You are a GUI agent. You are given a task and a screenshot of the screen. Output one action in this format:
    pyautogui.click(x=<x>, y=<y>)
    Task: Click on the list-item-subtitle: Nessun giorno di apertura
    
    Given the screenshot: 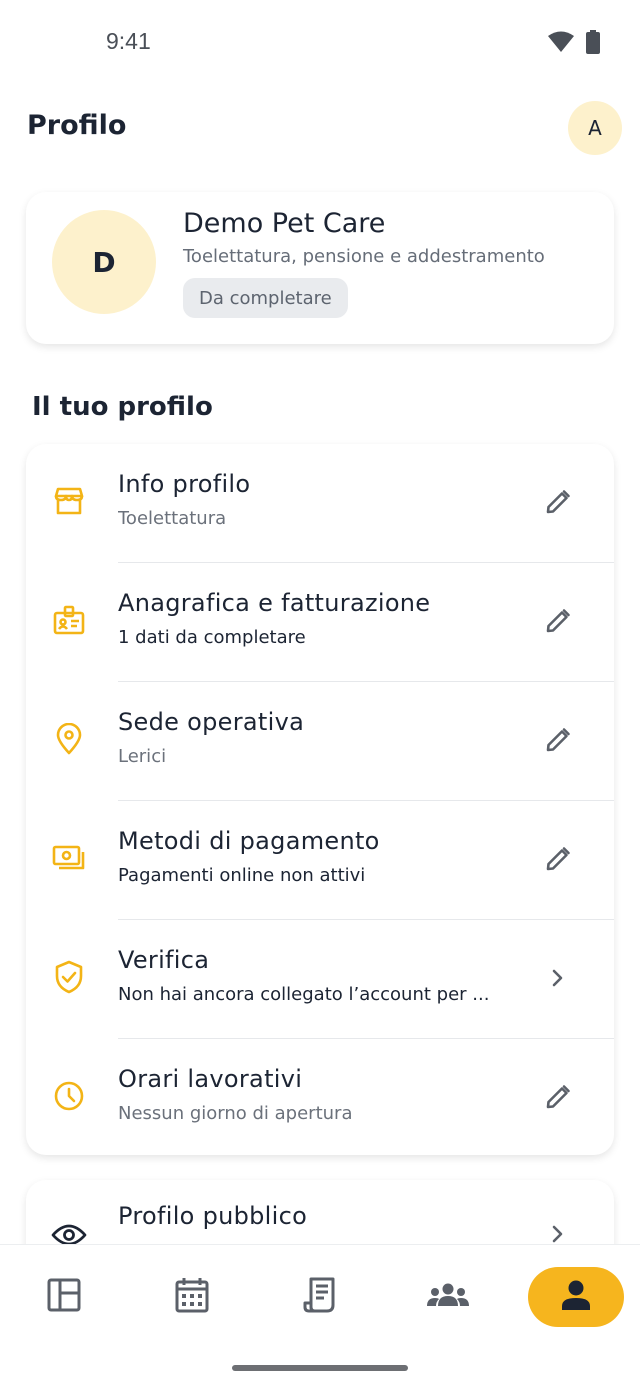 What is the action you would take?
    pyautogui.click(x=235, y=1113)
    